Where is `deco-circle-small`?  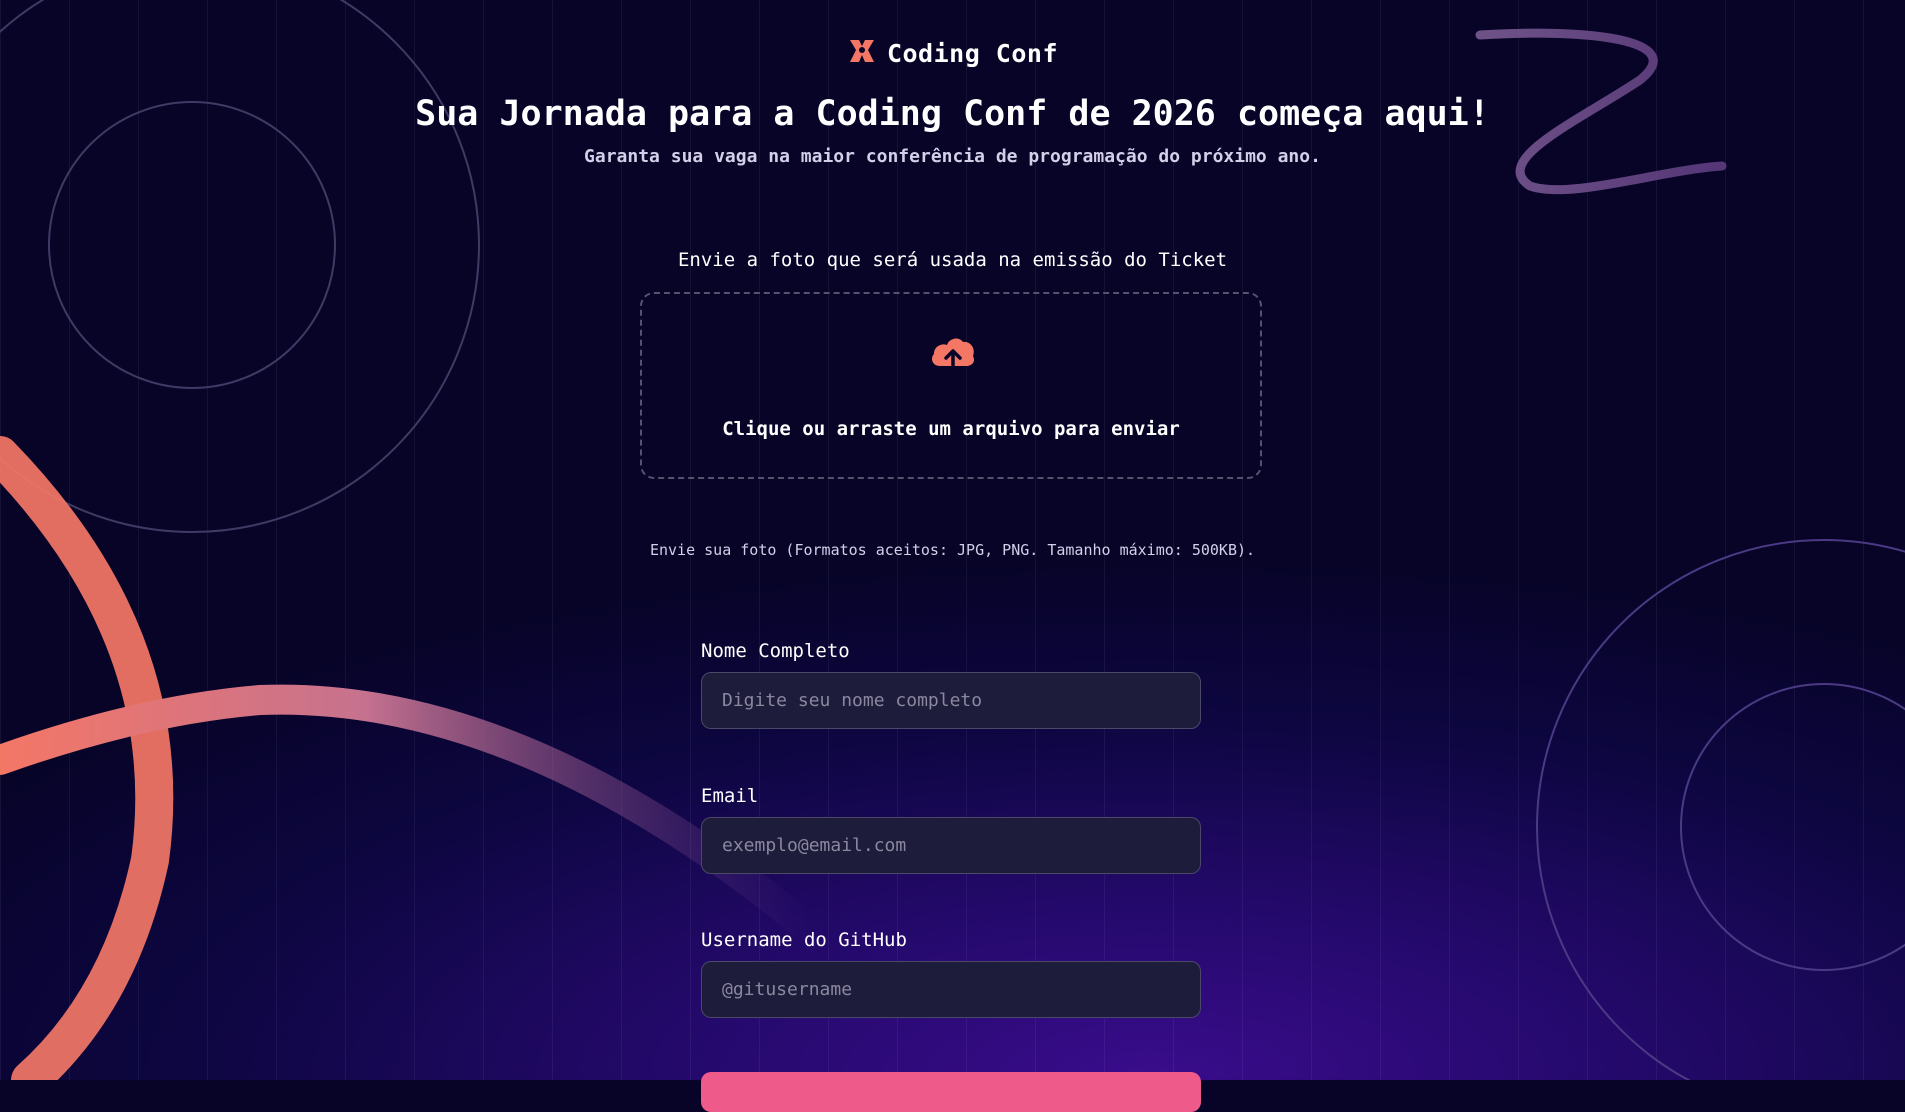 deco-circle-small is located at coordinates (192, 245).